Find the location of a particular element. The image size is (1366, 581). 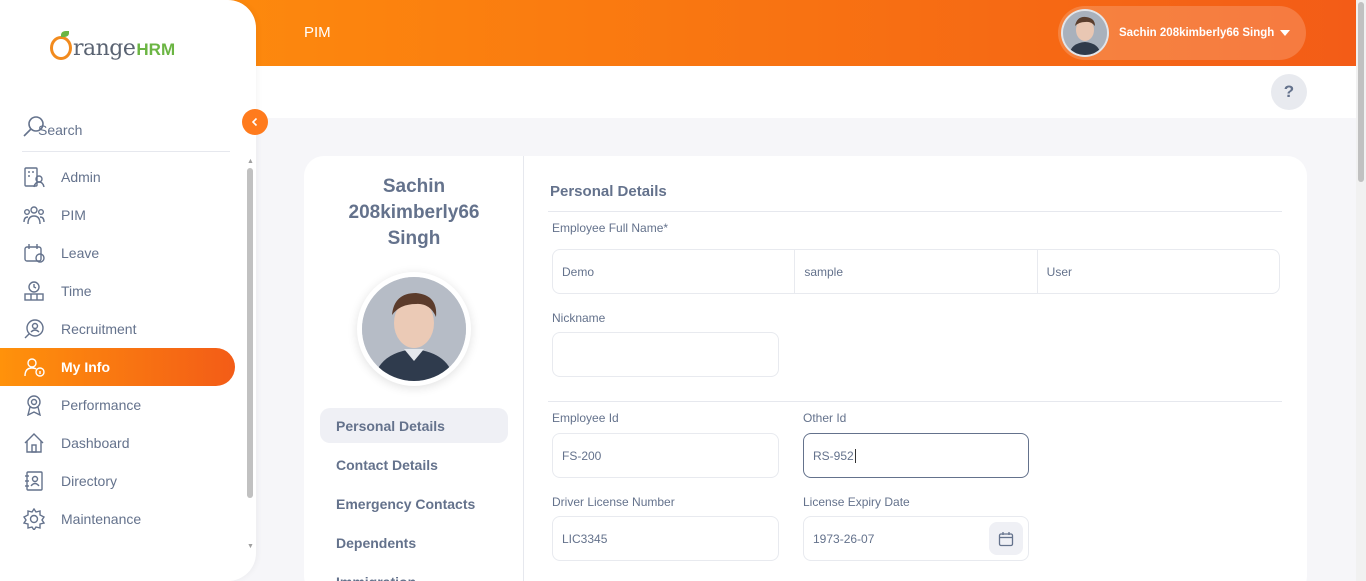

first-name-input: Demo is located at coordinates (674, 271).